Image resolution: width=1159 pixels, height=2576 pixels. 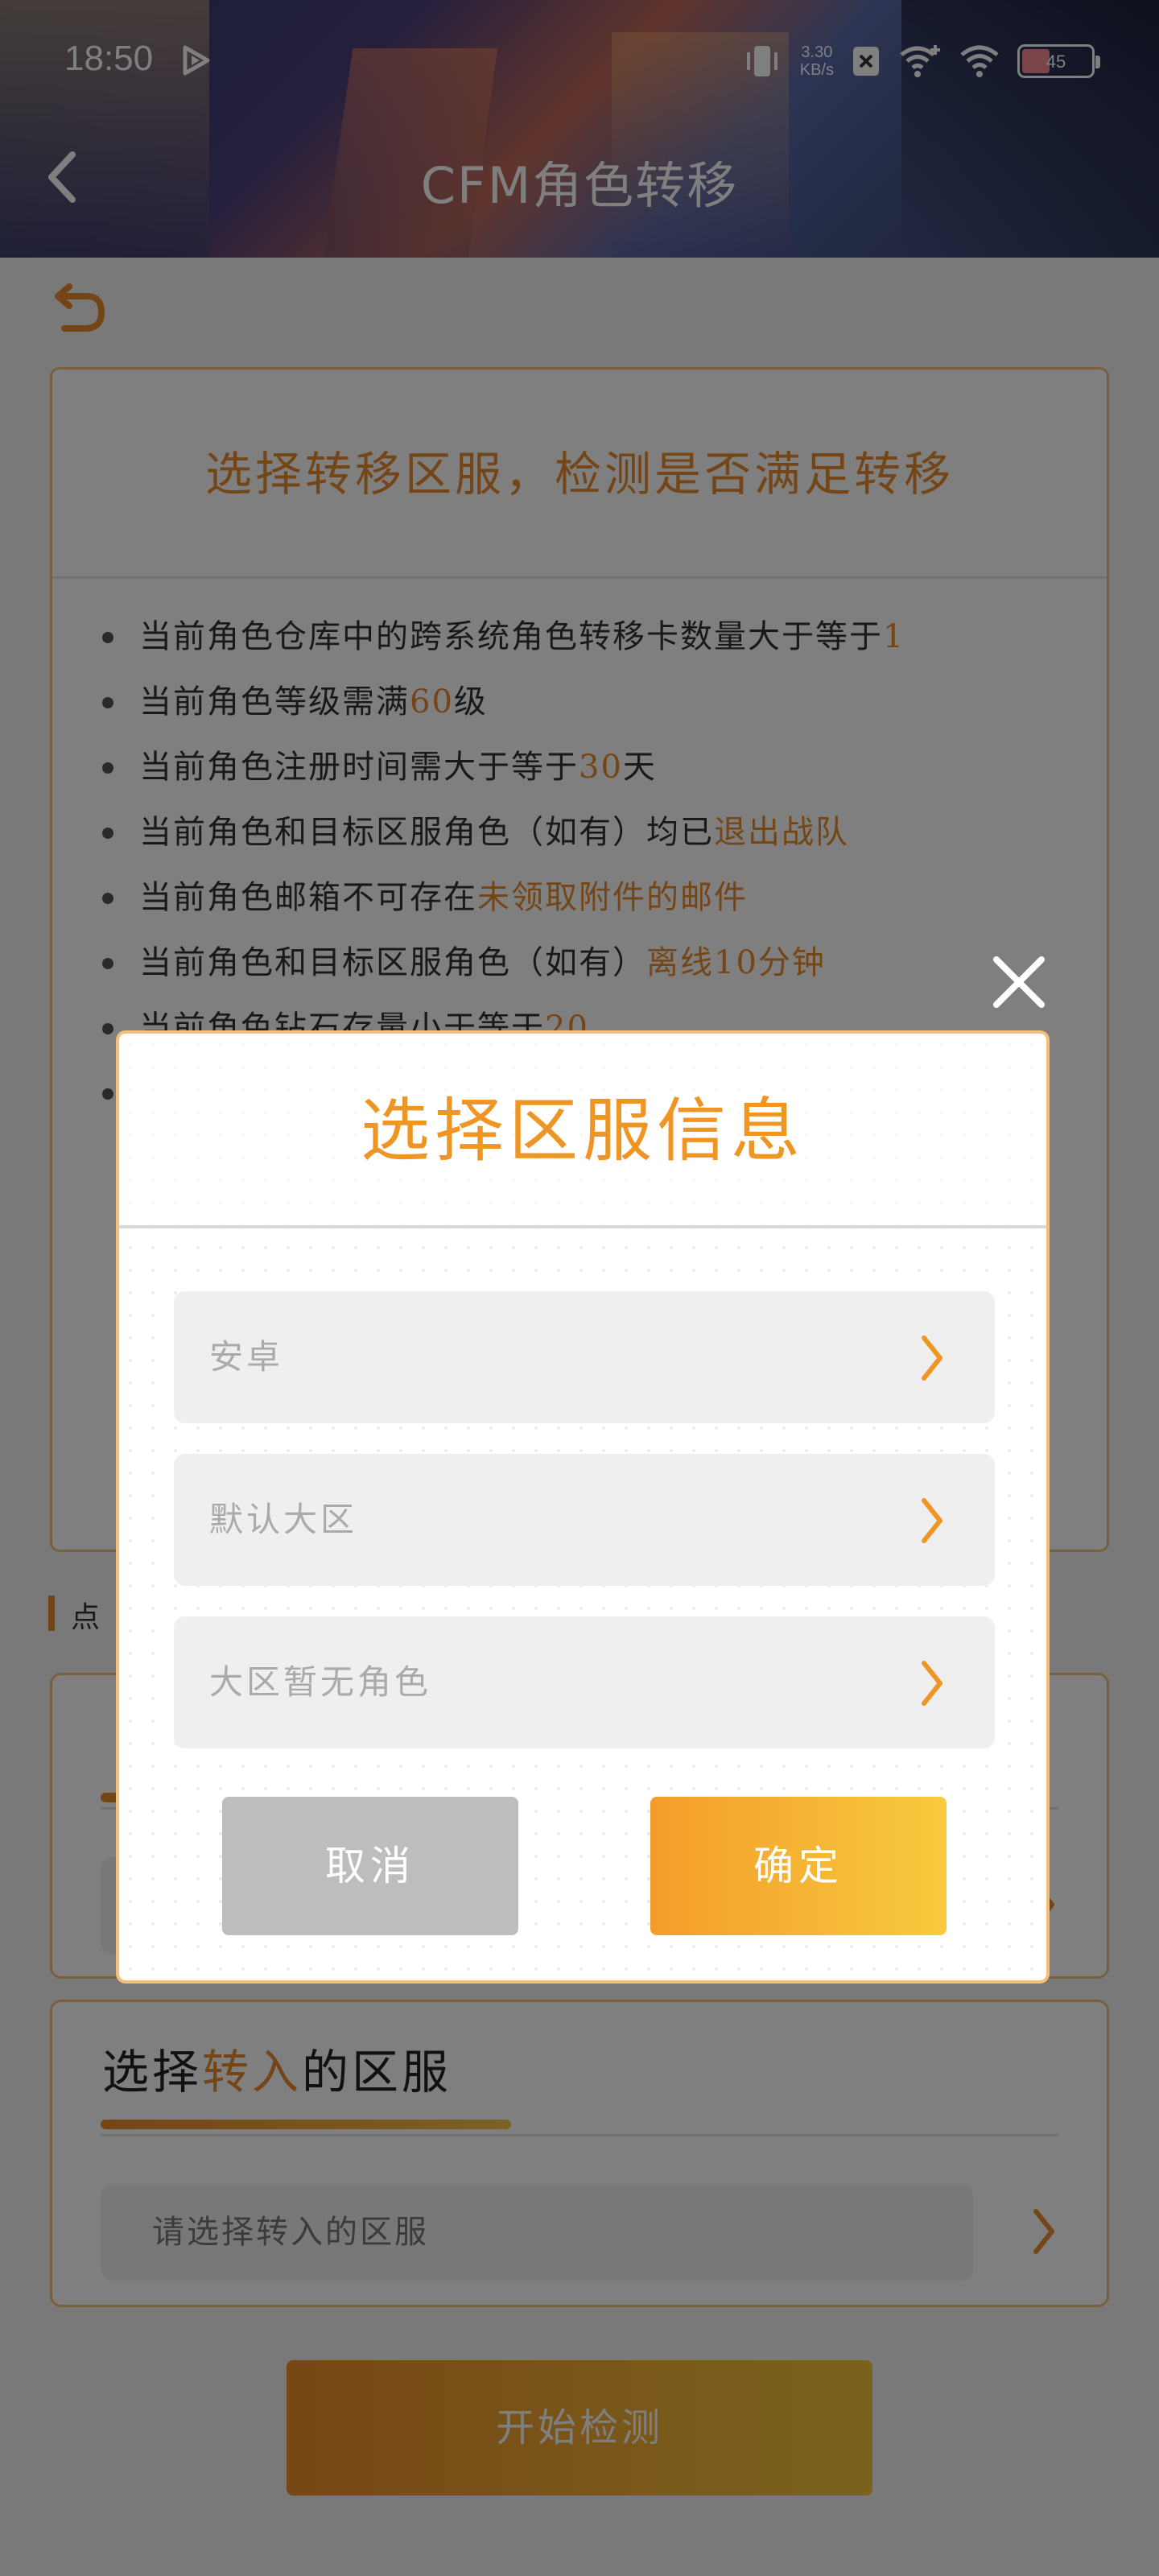 What do you see at coordinates (370, 1866) in the screenshot?
I see `cancel-button: 取消` at bounding box center [370, 1866].